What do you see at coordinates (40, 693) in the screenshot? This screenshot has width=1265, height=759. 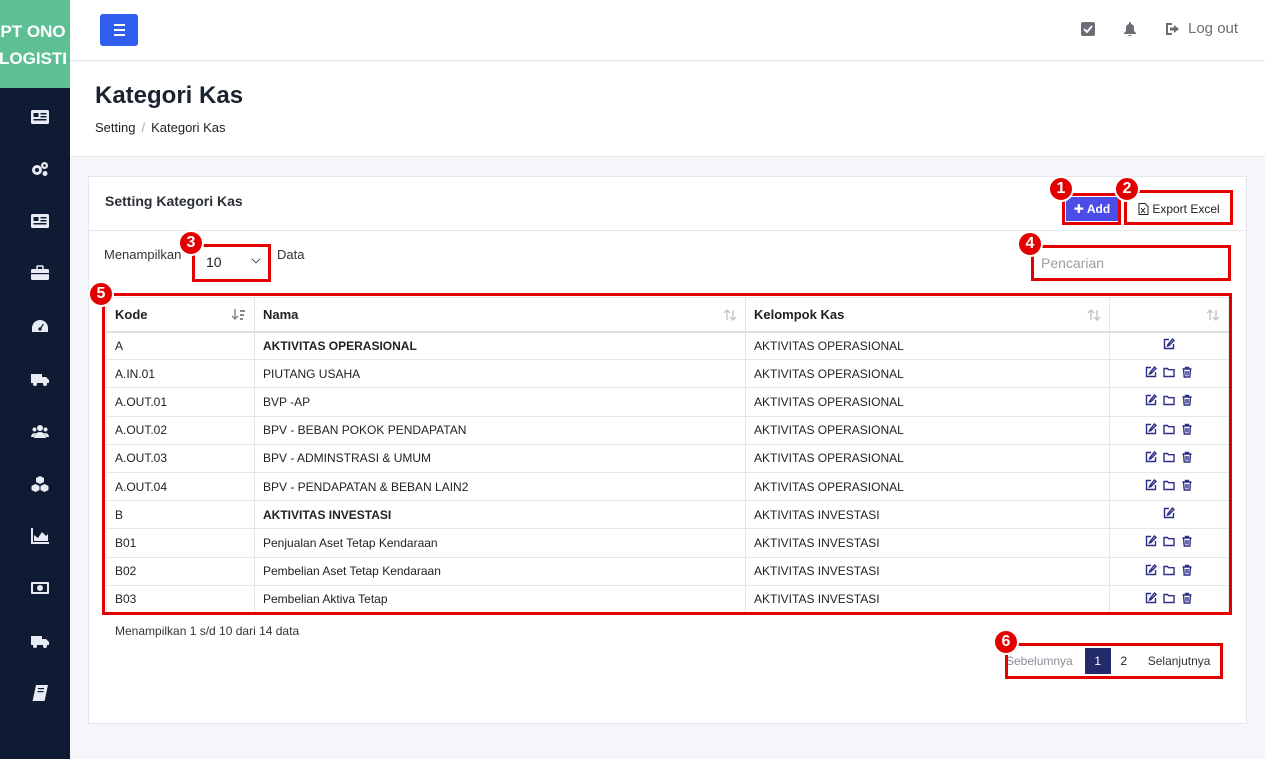 I see `book-icon` at bounding box center [40, 693].